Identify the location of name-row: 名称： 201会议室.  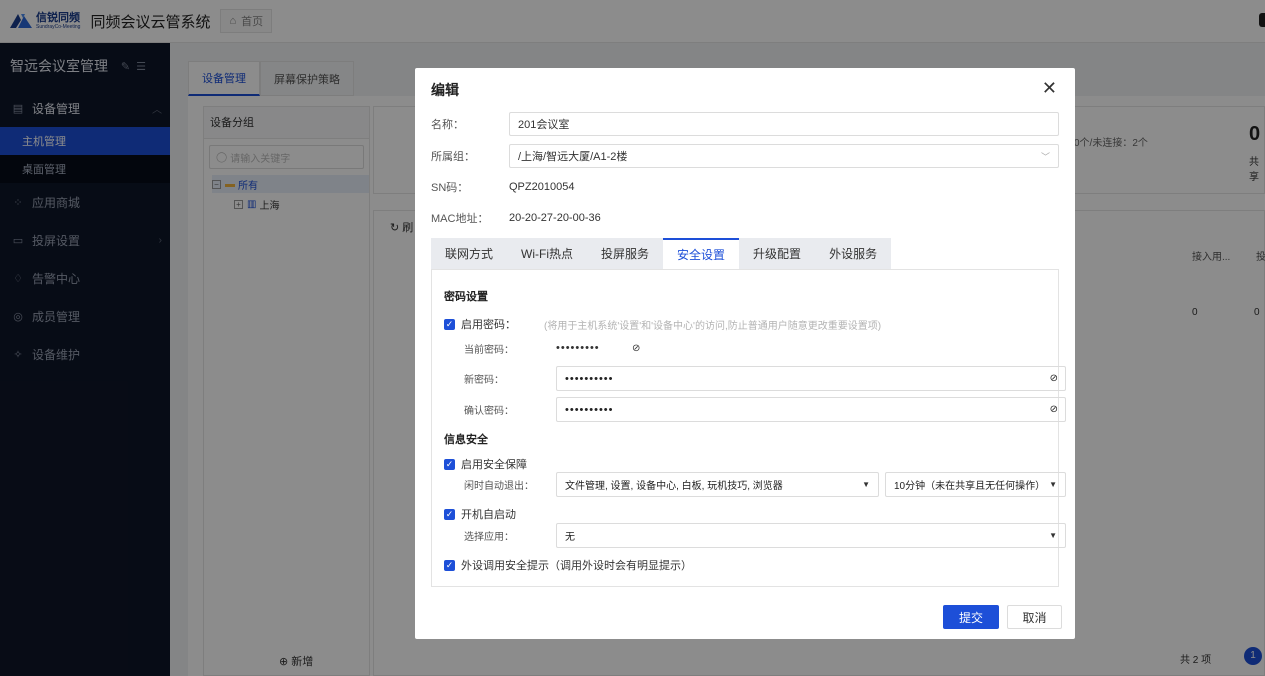
(745, 124).